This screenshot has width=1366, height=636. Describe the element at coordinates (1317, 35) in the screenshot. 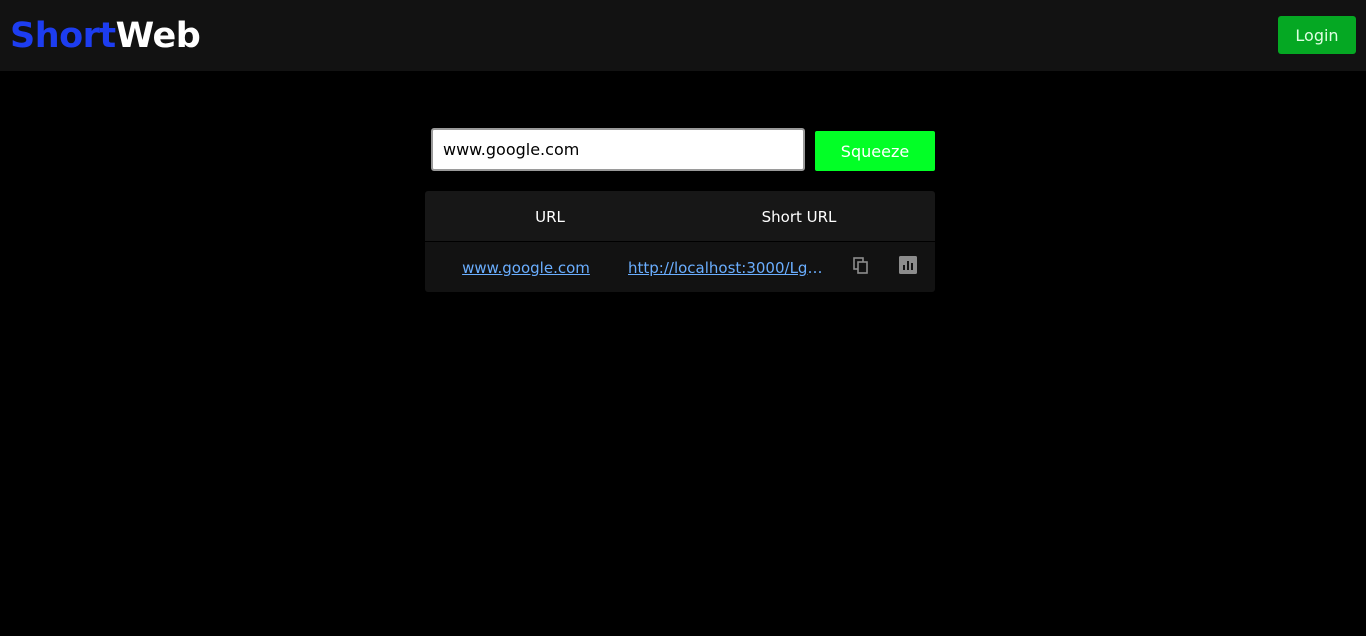

I see `login-button: Login` at that location.